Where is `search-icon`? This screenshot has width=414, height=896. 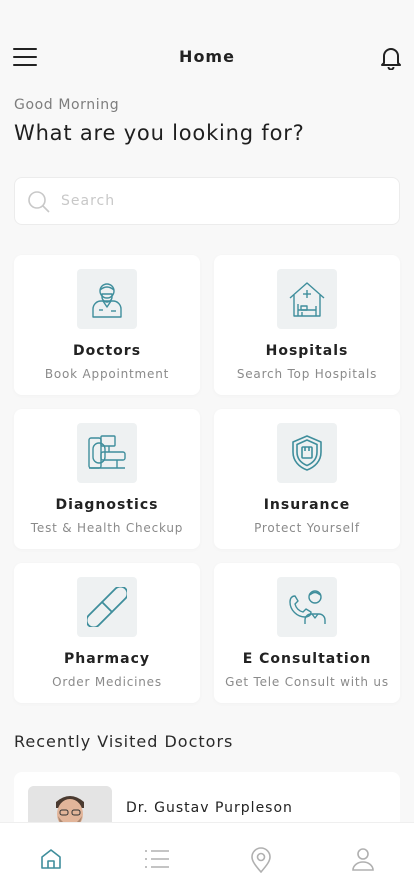 search-icon is located at coordinates (39, 202).